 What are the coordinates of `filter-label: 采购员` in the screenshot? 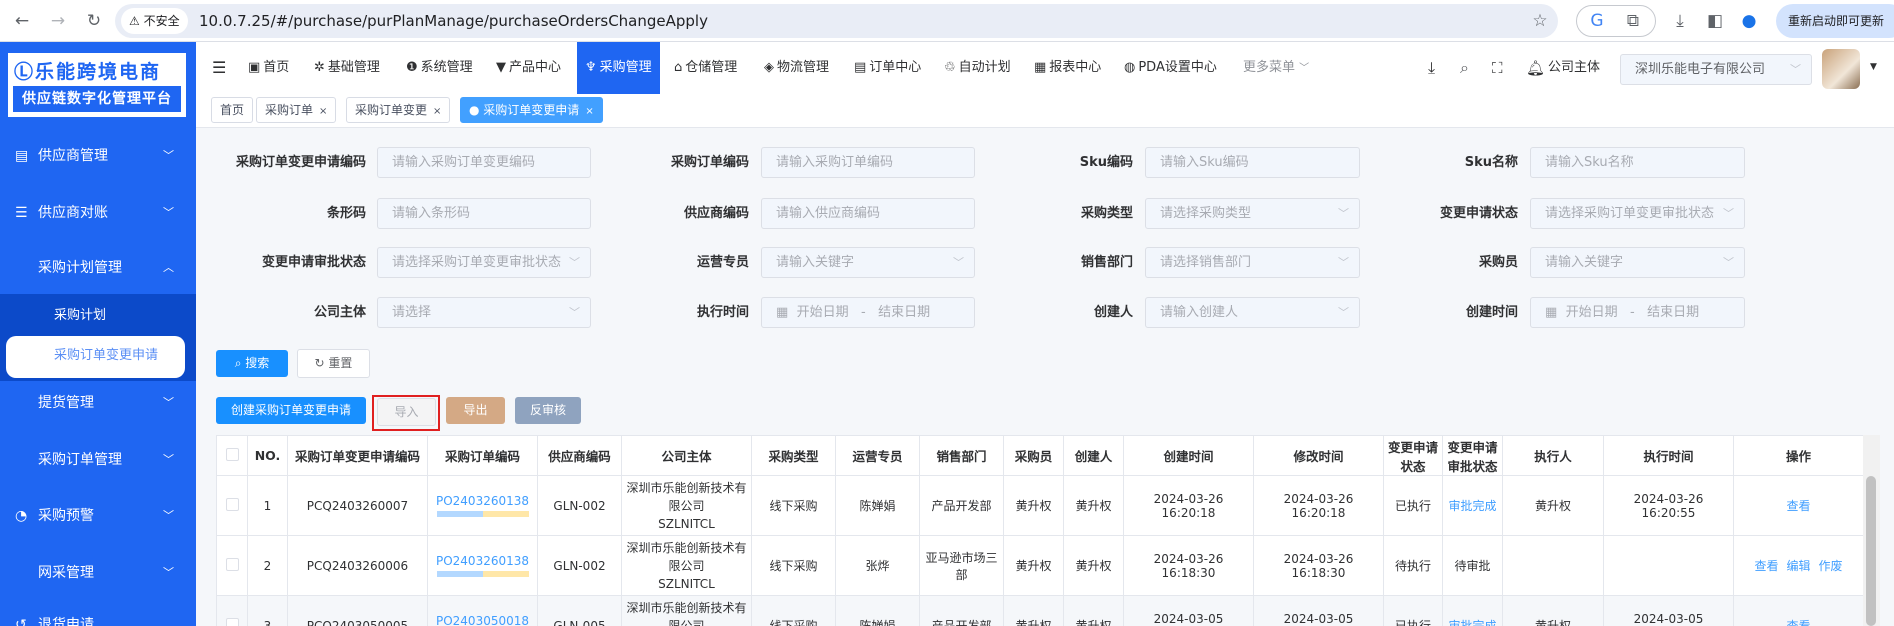 It's located at (1498, 262).